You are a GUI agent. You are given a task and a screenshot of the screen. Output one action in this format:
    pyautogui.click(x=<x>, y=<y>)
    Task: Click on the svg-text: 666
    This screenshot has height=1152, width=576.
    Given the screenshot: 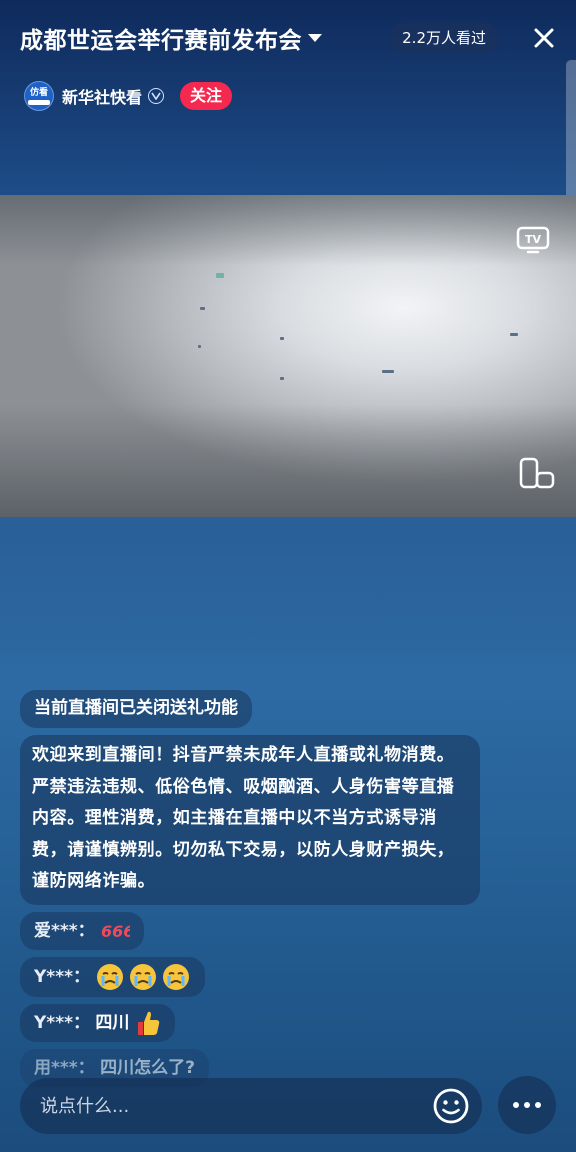 What is the action you would take?
    pyautogui.click(x=115, y=931)
    